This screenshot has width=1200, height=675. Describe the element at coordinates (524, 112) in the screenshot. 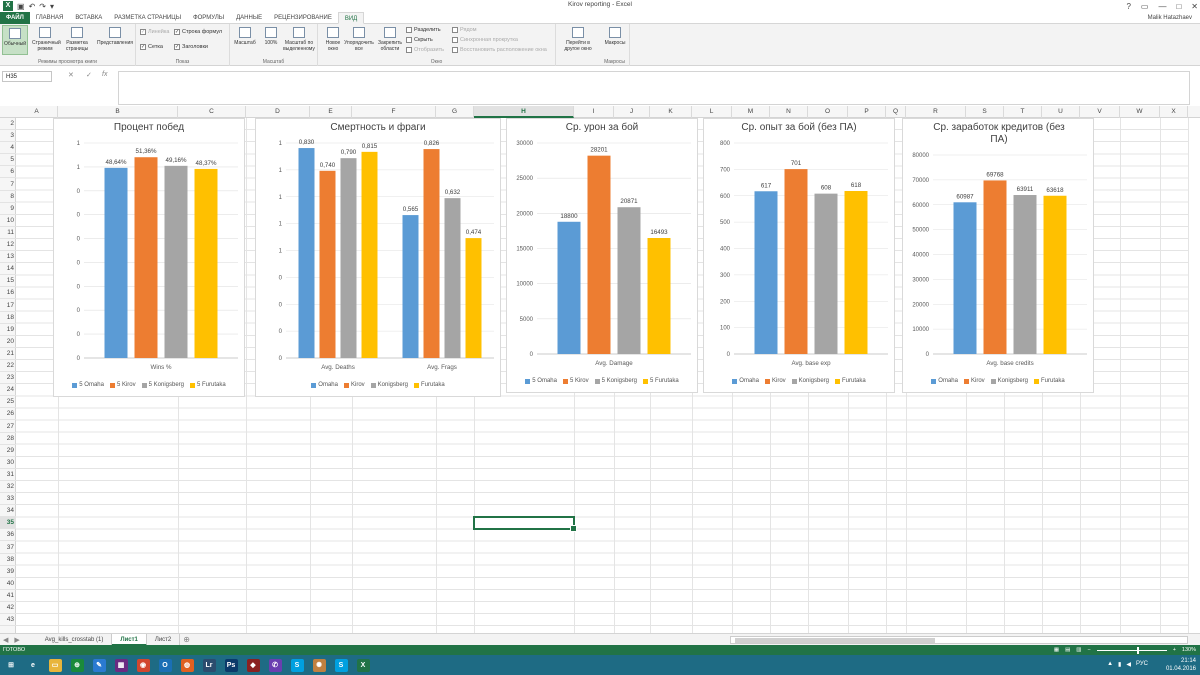

I see `column-header-h: H` at that location.